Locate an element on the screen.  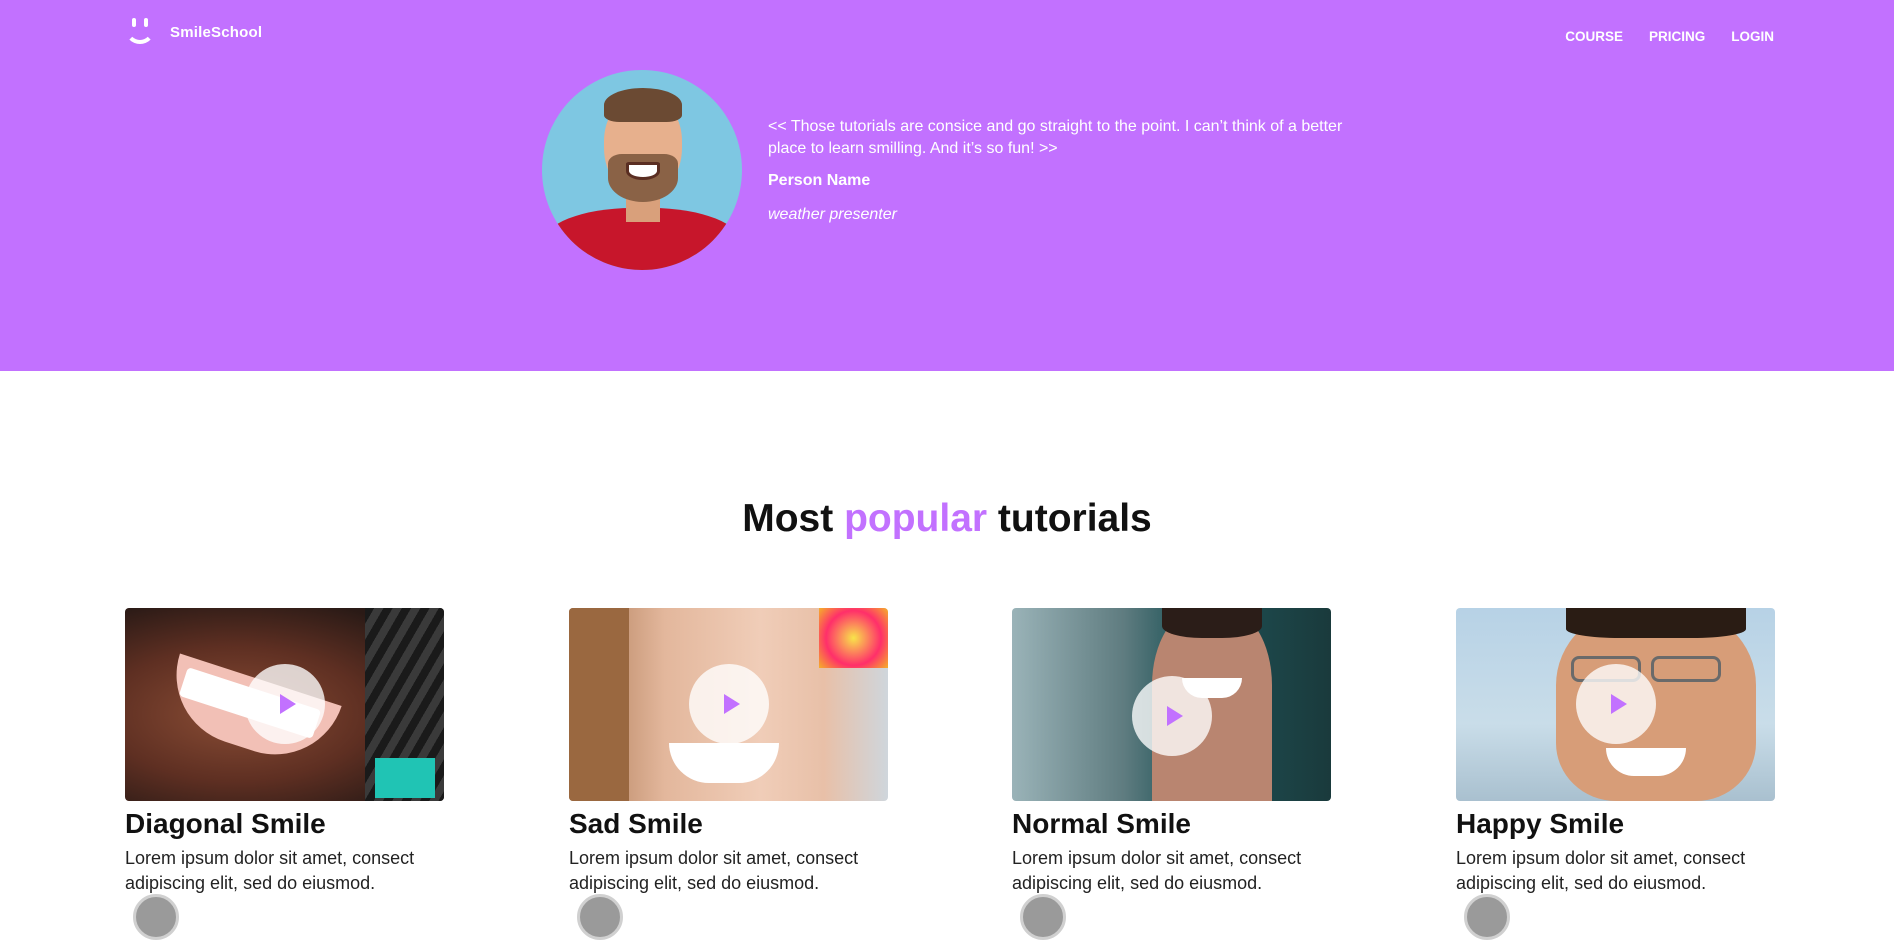
nav-course-link: COURSE is located at coordinates (1594, 36).